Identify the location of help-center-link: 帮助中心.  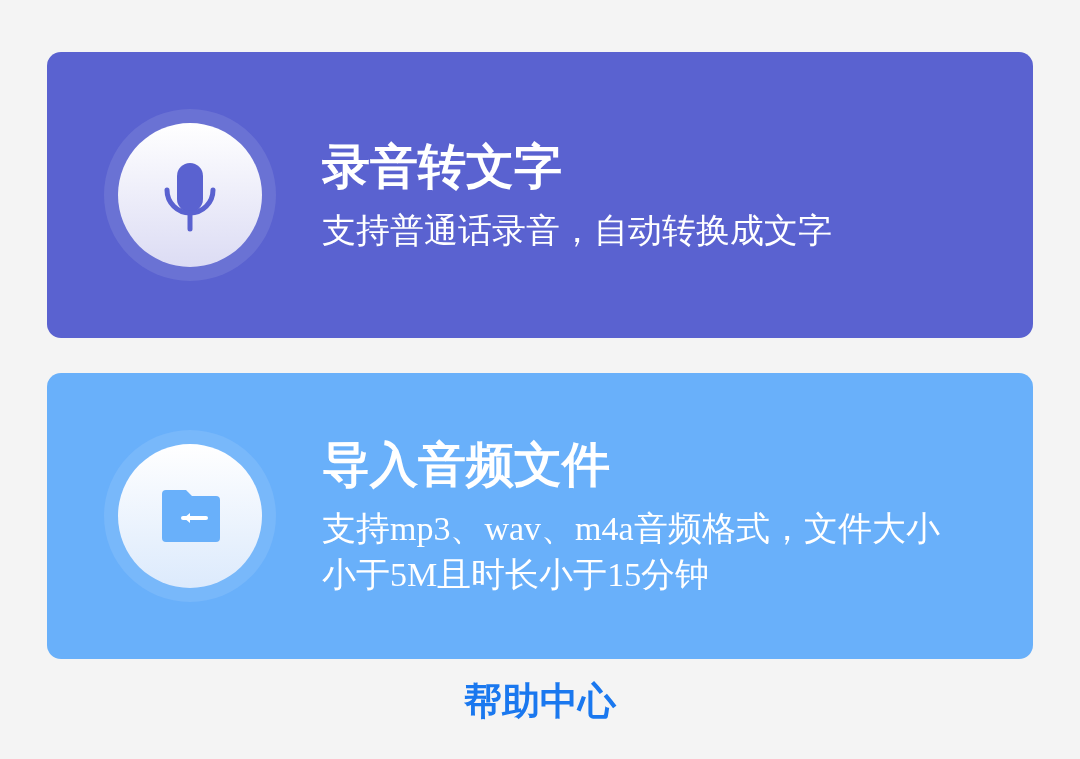
(540, 701).